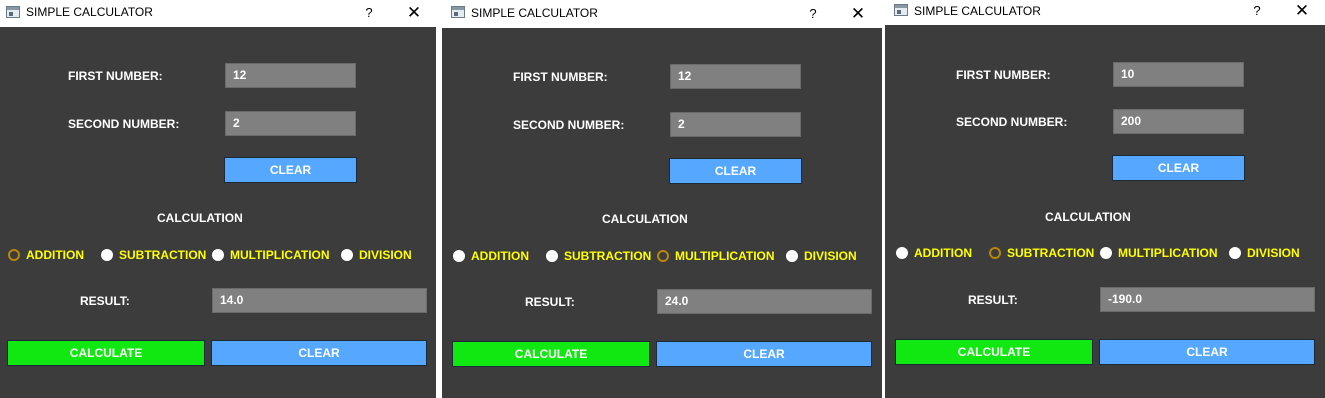  Describe the element at coordinates (764, 301) in the screenshot. I see `result-field: 24.0` at that location.